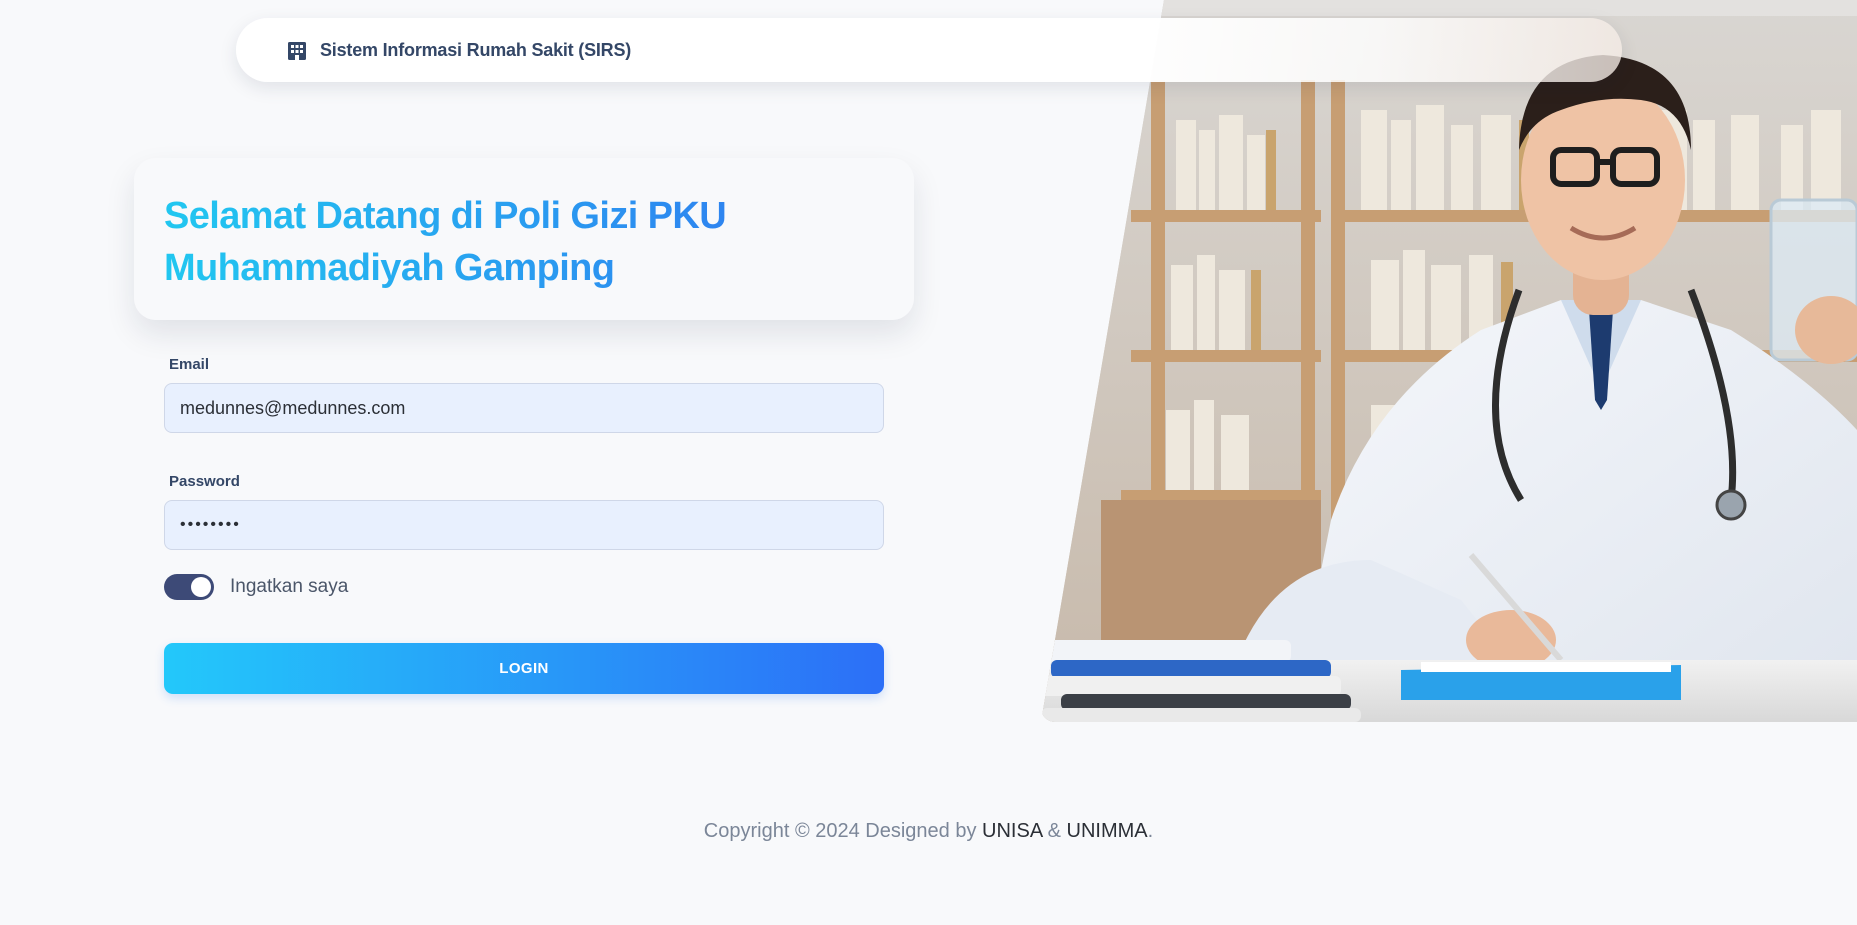 This screenshot has height=925, width=1857. Describe the element at coordinates (524, 408) in the screenshot. I see `email-field` at that location.